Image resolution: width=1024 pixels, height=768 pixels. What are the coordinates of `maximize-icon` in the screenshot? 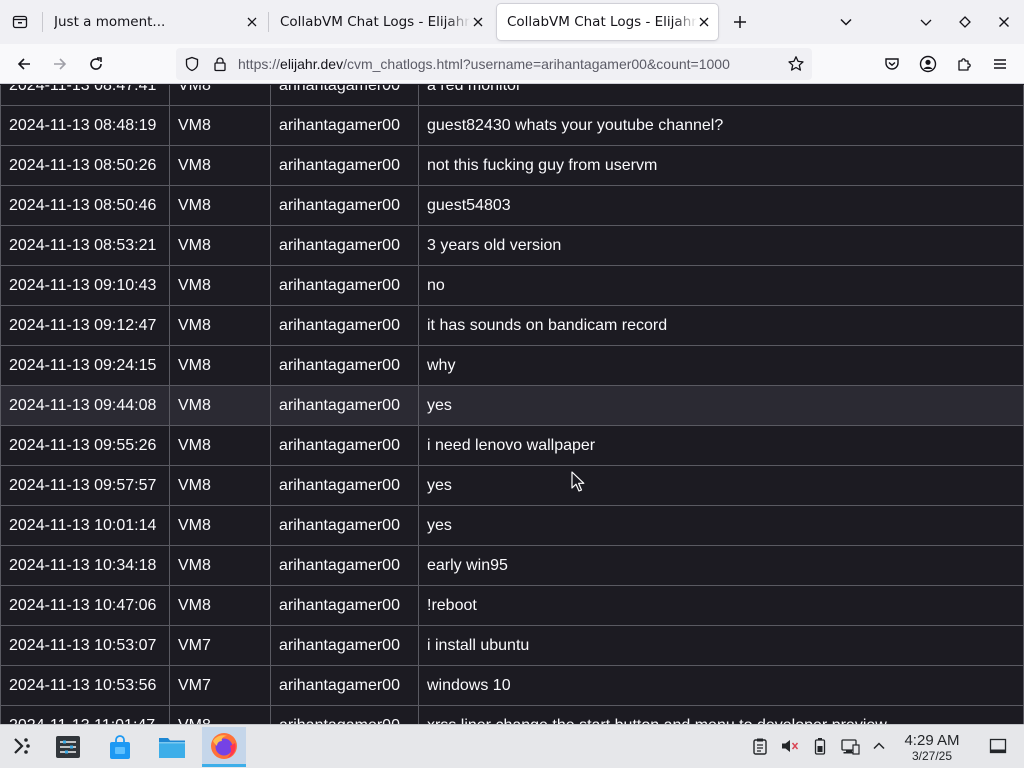 It's located at (965, 22).